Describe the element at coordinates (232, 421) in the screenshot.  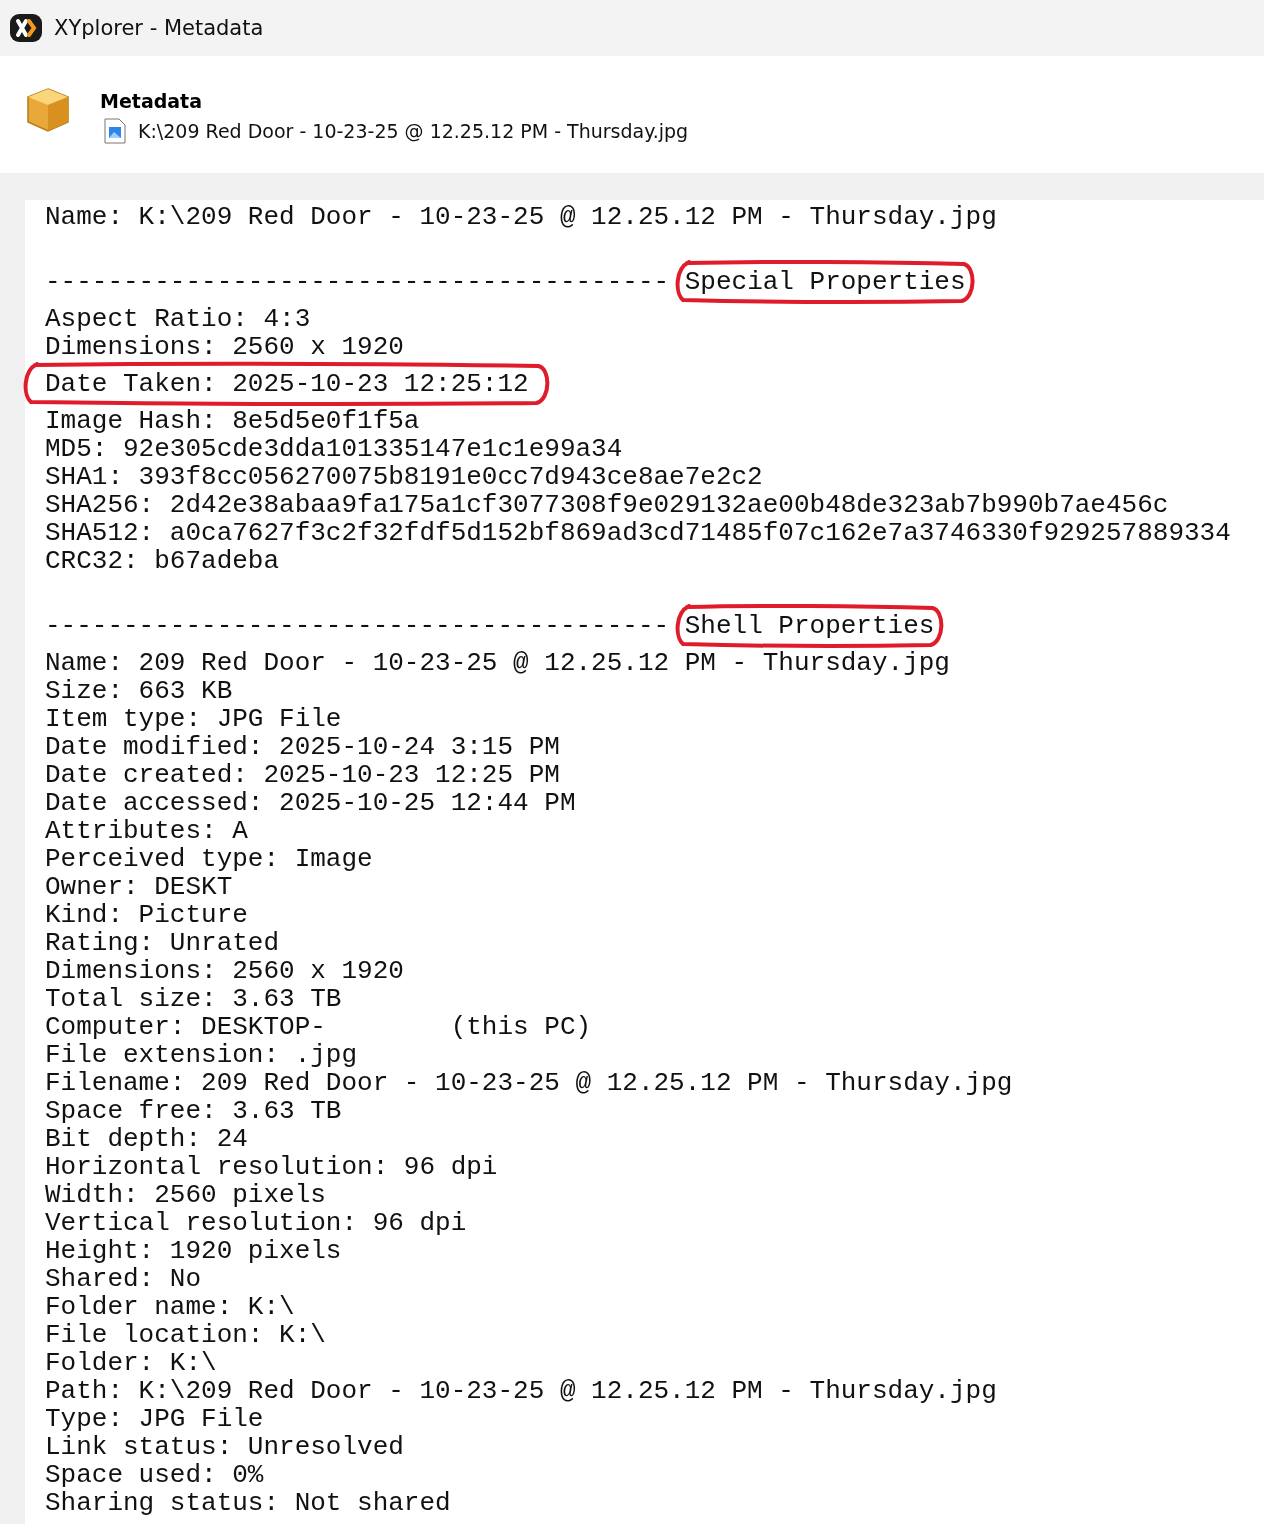
I see `metadata-line: Image Hash: 8e5d5e0f1f5a` at that location.